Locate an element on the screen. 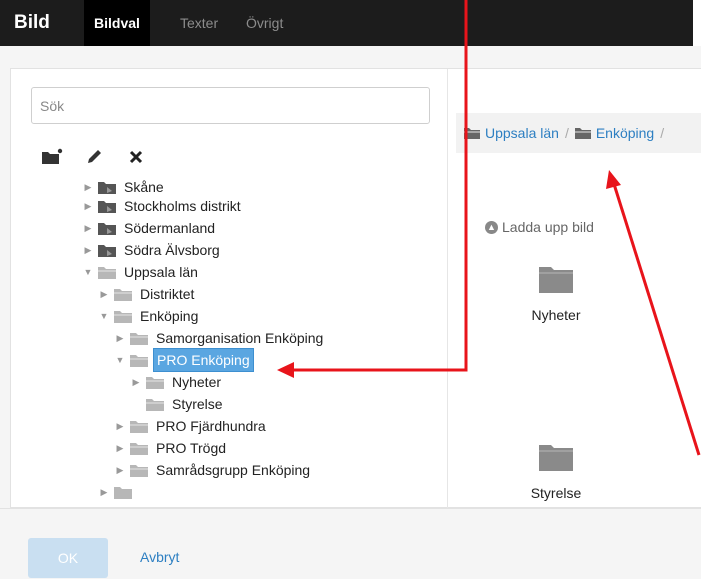  tree-item-label: Styrelse is located at coordinates (197, 404).